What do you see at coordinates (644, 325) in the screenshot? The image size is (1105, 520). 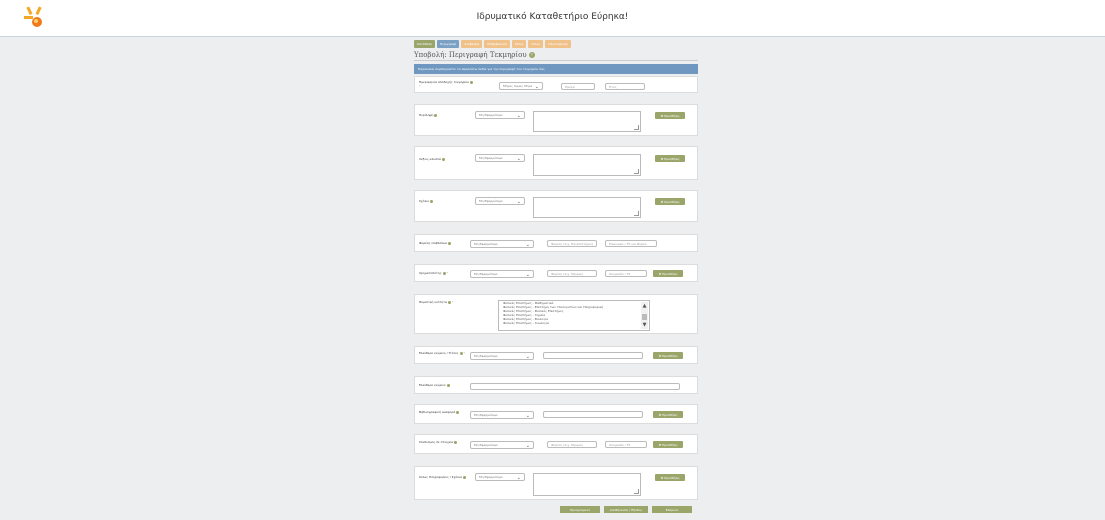 I see `scroll-down-icon: ▼` at bounding box center [644, 325].